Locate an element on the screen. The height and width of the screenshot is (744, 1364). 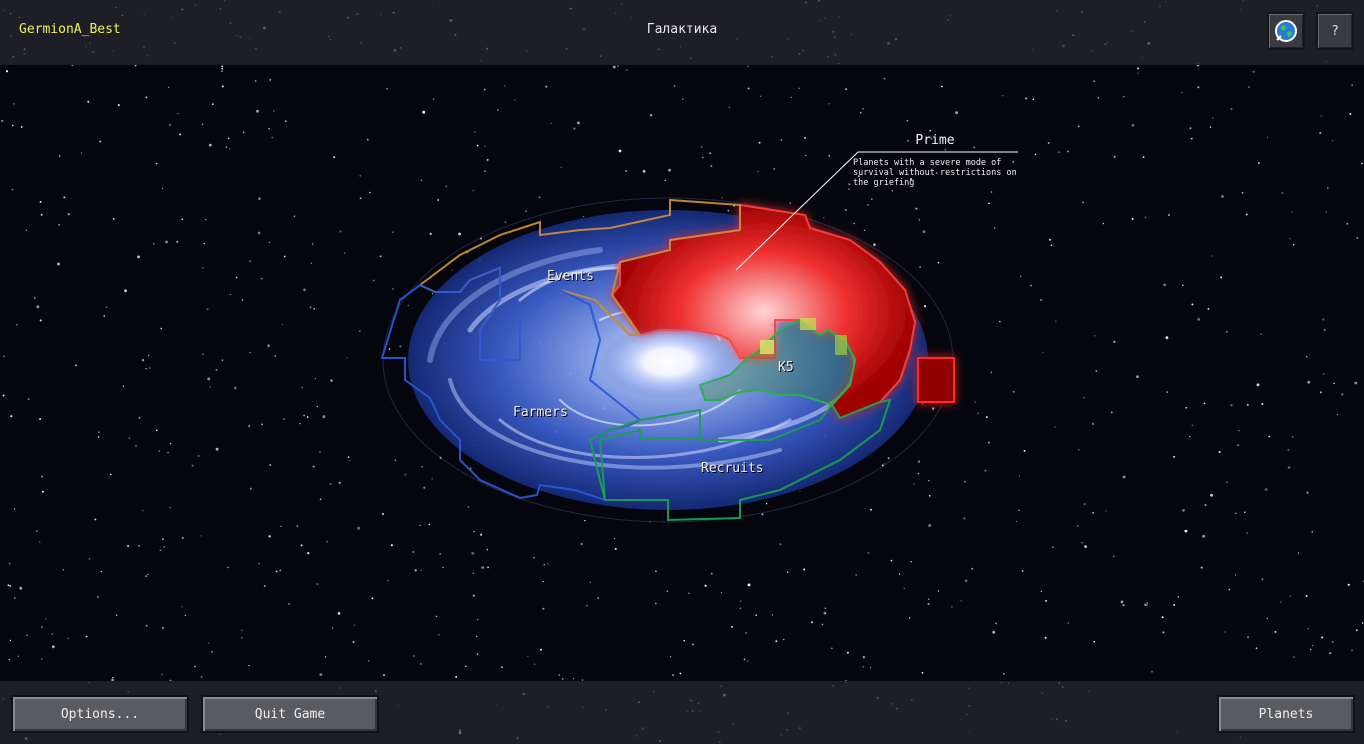
quit-game-button: Quit Game is located at coordinates (290, 714).